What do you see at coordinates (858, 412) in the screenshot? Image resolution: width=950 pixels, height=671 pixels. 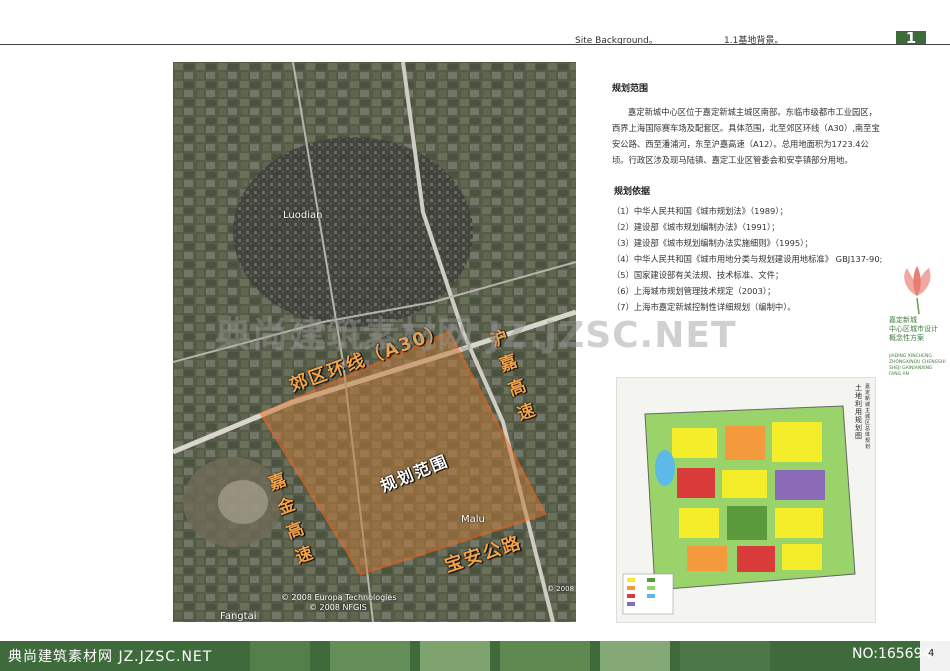 I see `map-vertical-title-2: 土地利用规划图` at bounding box center [858, 412].